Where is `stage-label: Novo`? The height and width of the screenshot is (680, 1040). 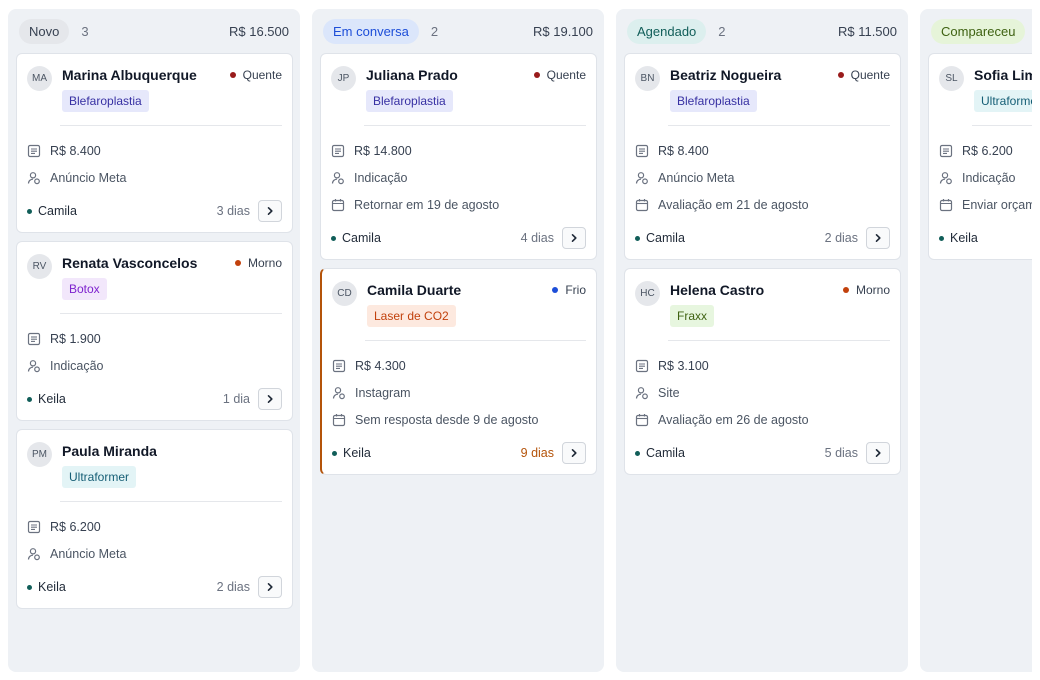 stage-label: Novo is located at coordinates (44, 31).